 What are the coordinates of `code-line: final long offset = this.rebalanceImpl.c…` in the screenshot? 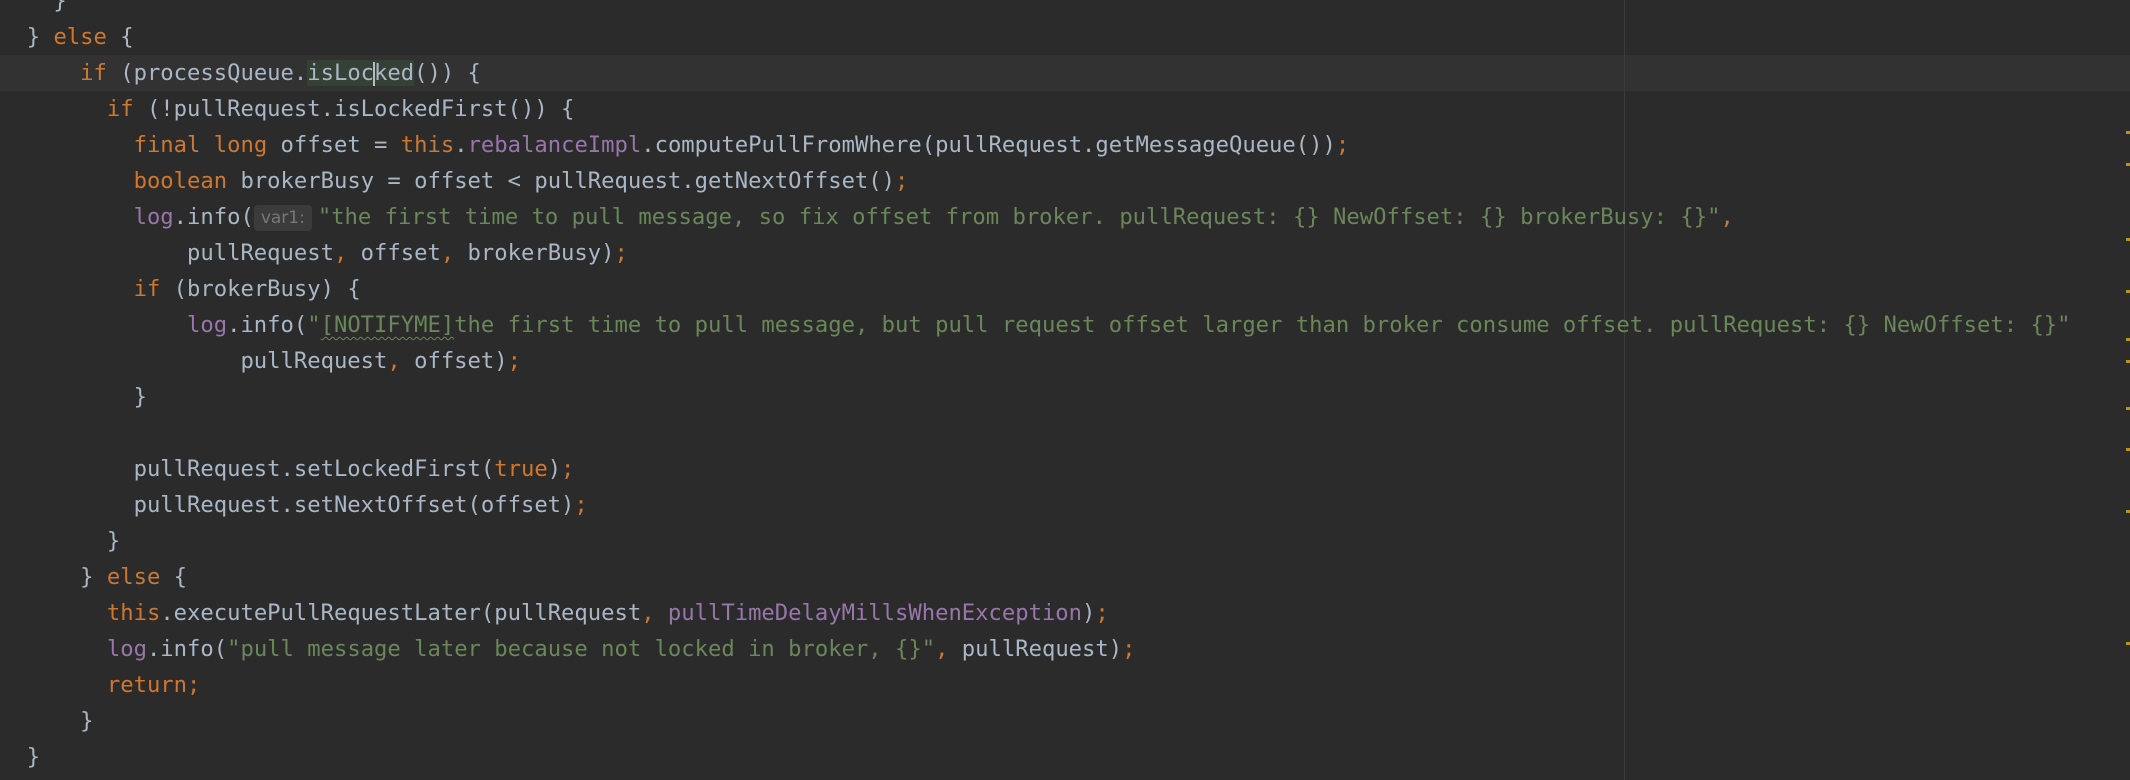 It's located at (675, 145).